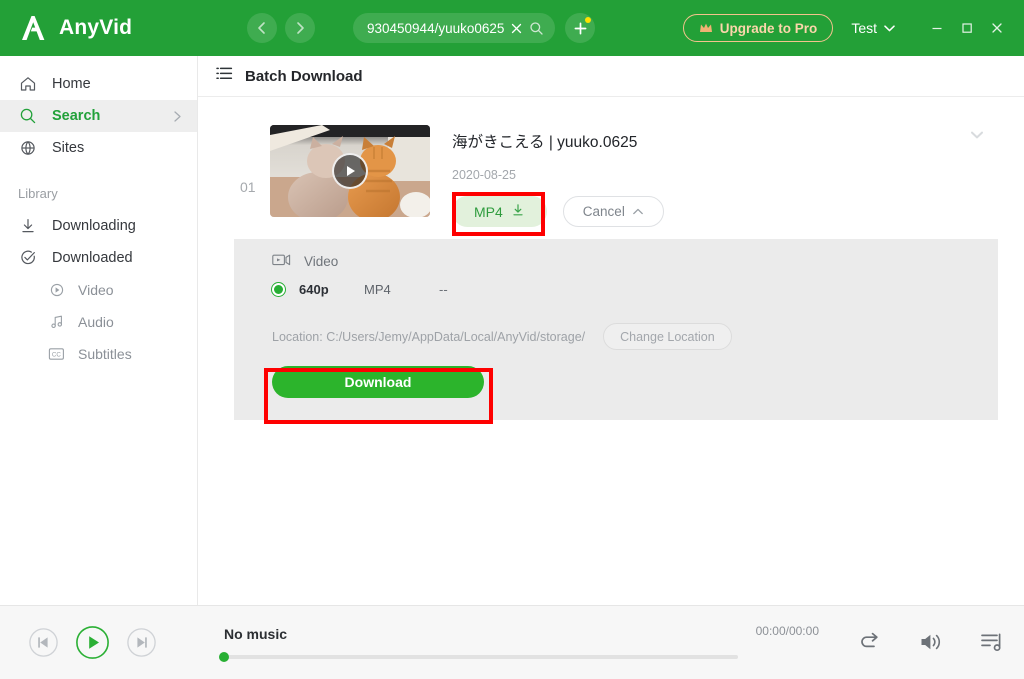 The width and height of the screenshot is (1024, 679). I want to click on sidebar-item-subtitles: CC Subtitles, so click(98, 354).